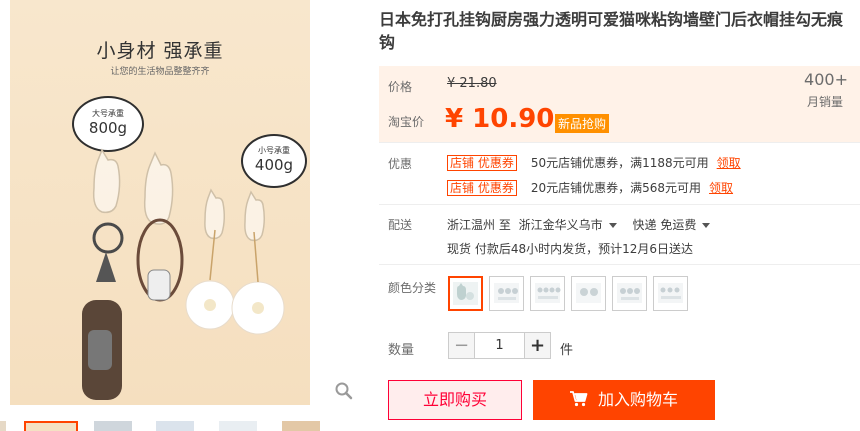 This screenshot has width=860, height=431. I want to click on quantity-input, so click(499, 345).